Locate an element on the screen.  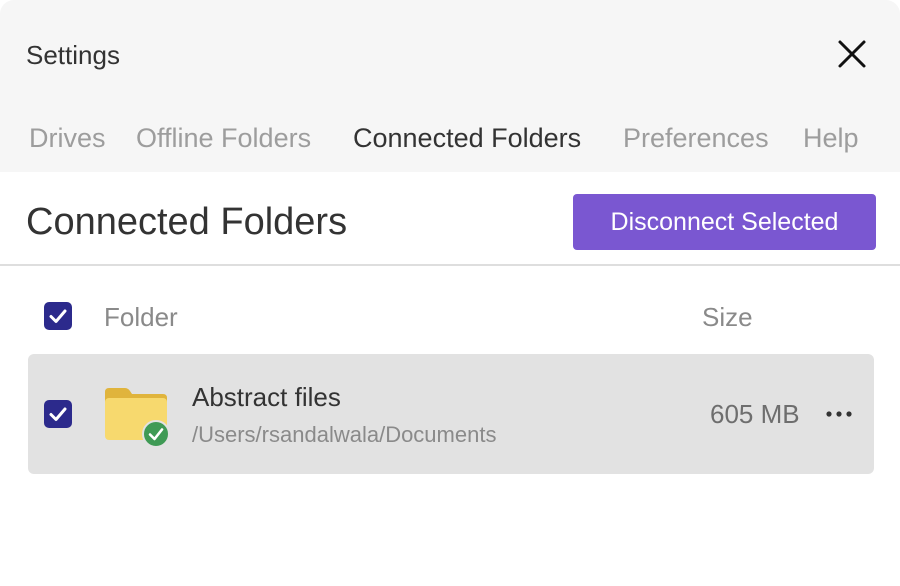
folder-size: 605 MB is located at coordinates (755, 414).